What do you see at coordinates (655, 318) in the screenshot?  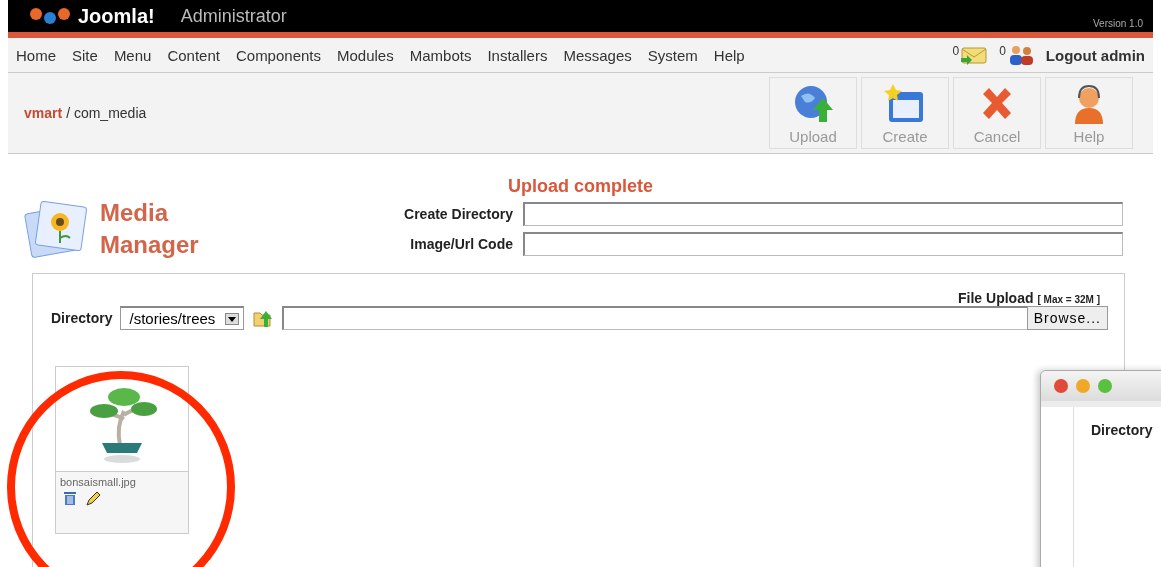 I see `file-input` at bounding box center [655, 318].